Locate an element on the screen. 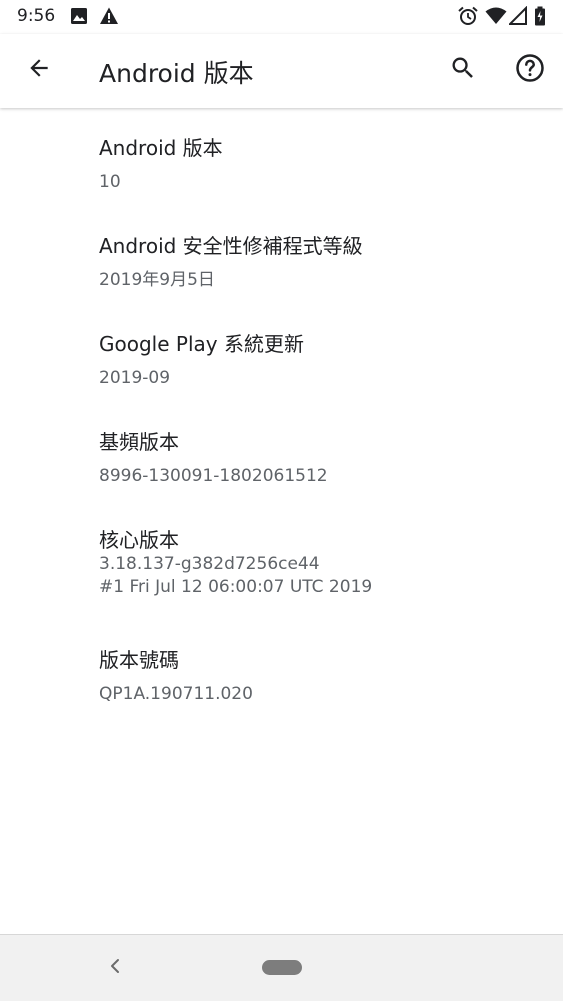  nav-home-pill is located at coordinates (282, 967).